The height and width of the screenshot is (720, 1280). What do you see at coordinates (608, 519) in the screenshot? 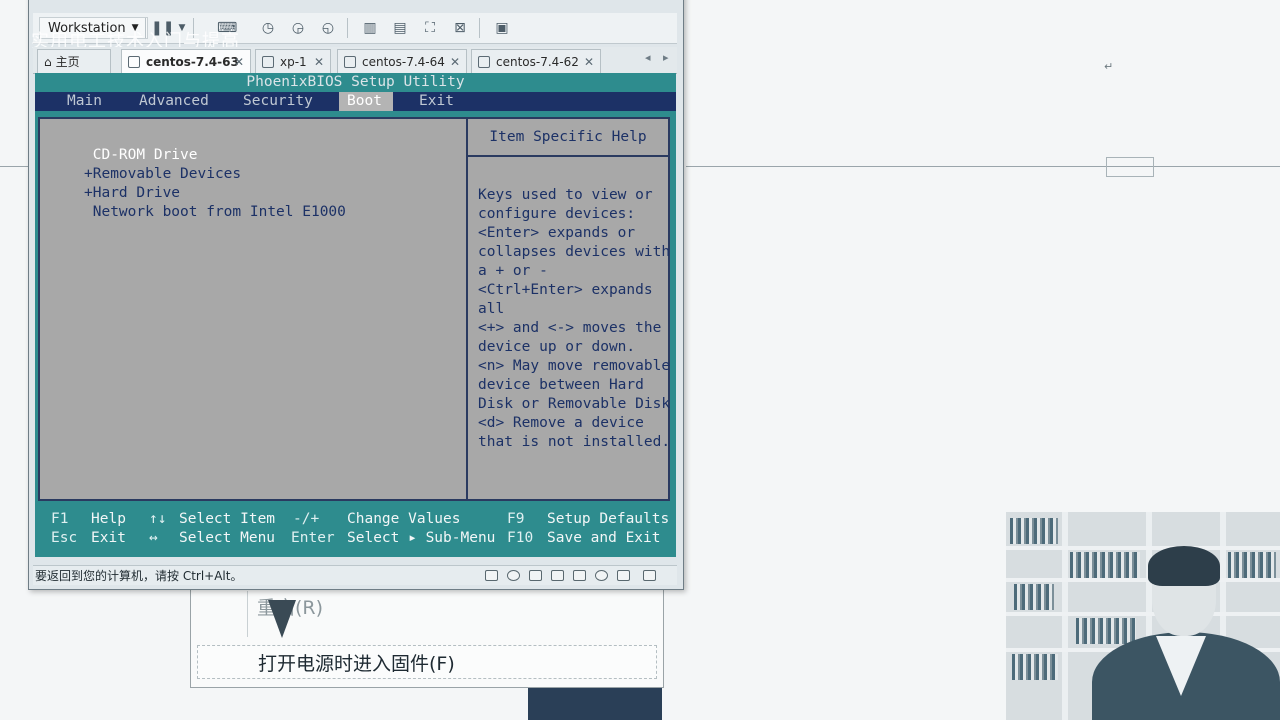
I see `key-f9-label: Setup Defaults` at bounding box center [608, 519].